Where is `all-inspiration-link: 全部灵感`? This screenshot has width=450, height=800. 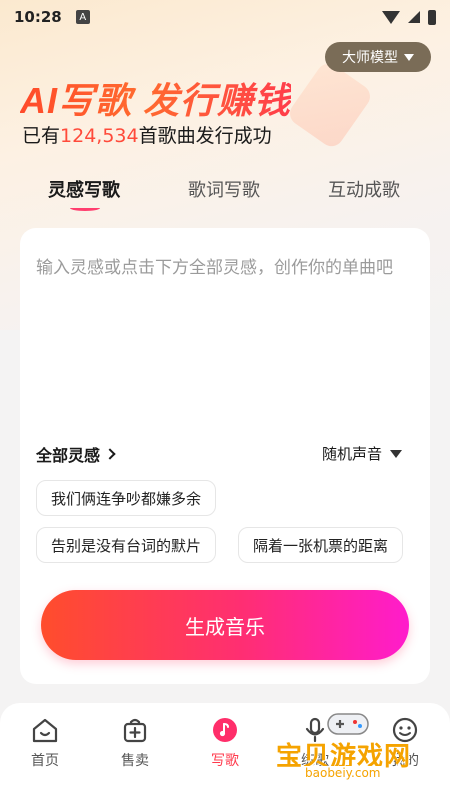 all-inspiration-link: 全部灵感 is located at coordinates (76, 454).